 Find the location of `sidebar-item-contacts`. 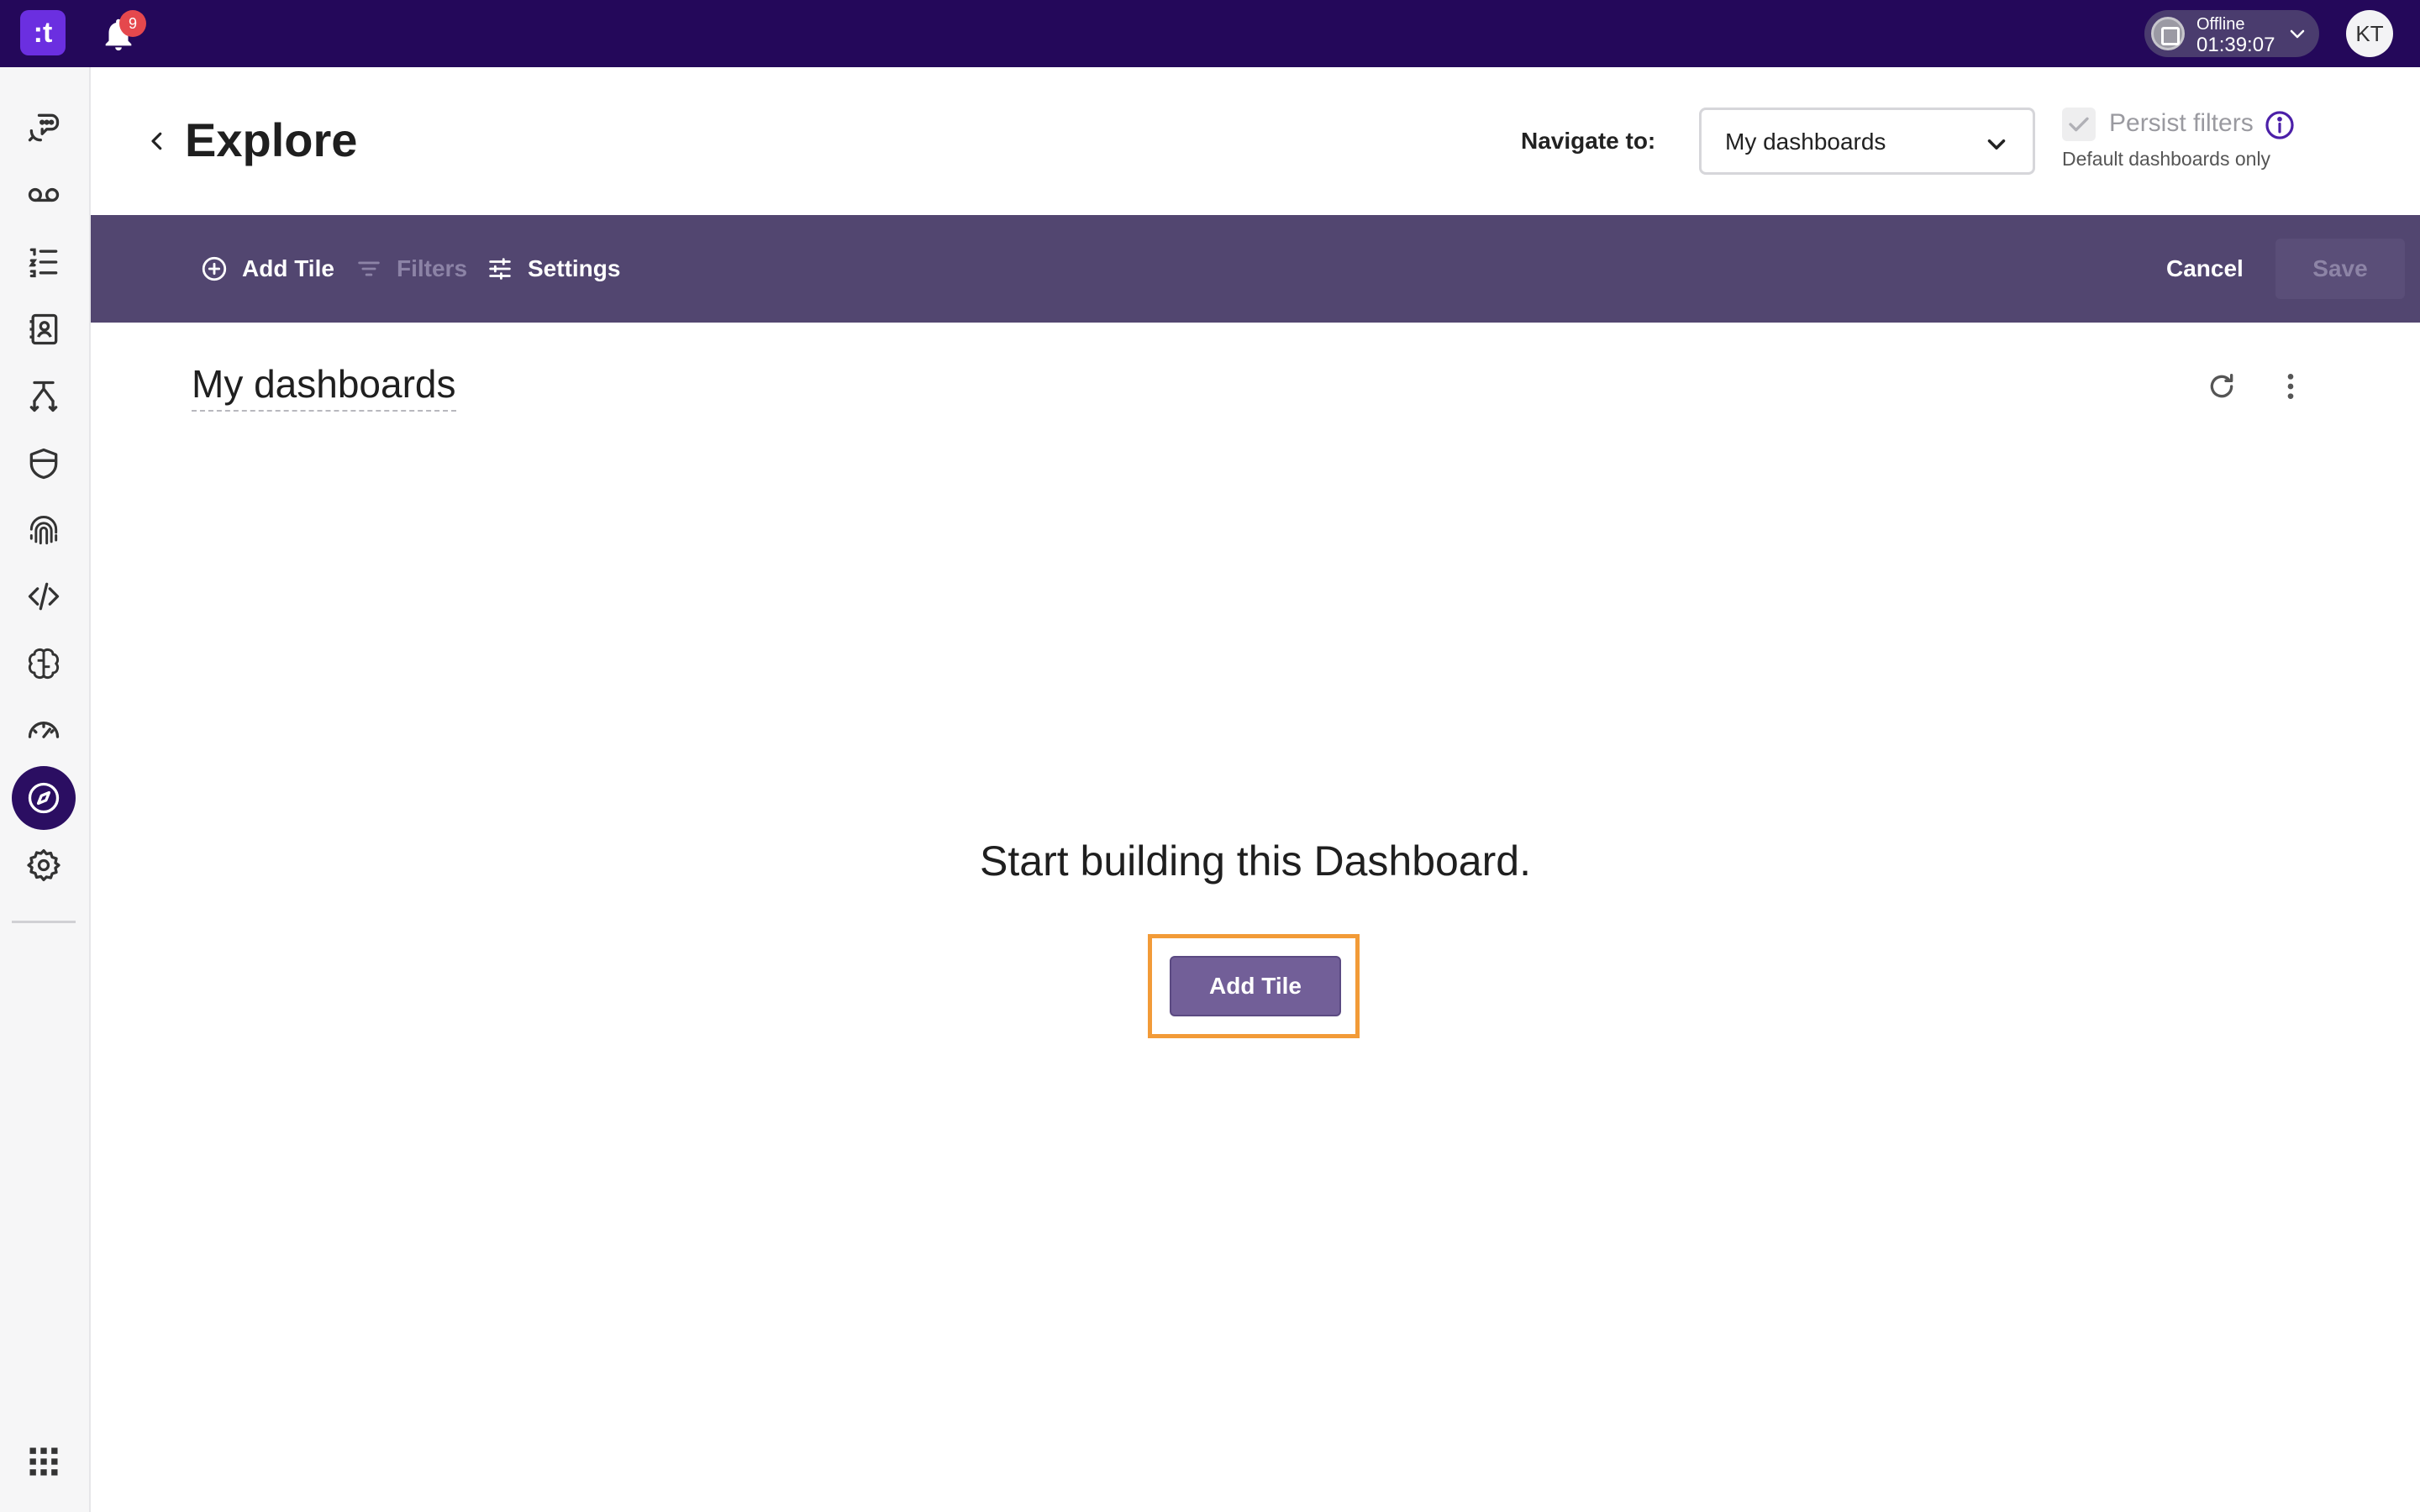

sidebar-item-contacts is located at coordinates (44, 329).